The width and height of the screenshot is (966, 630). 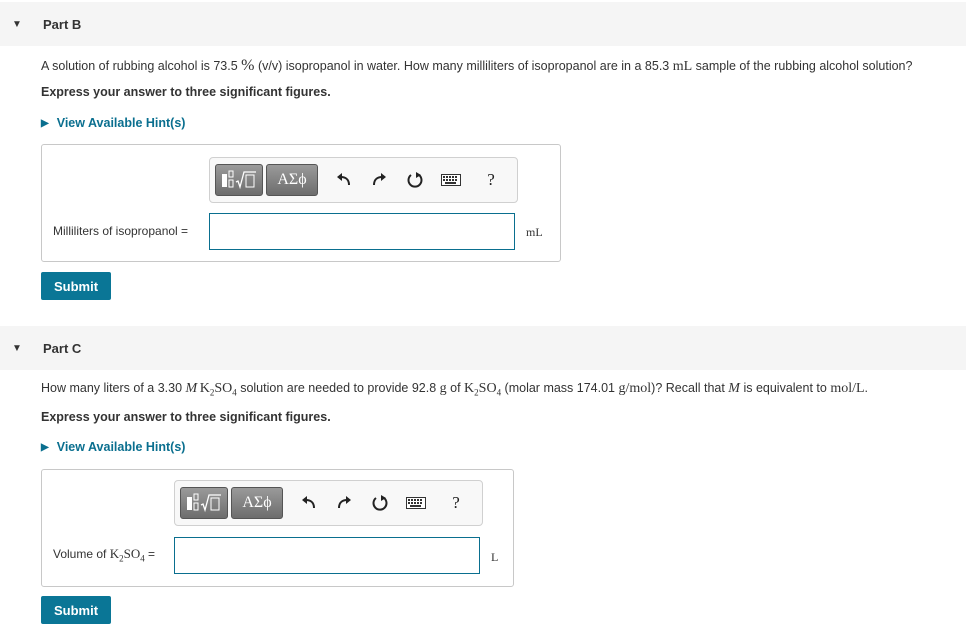 What do you see at coordinates (483, 348) in the screenshot?
I see `part-c-header: ▼ Part C` at bounding box center [483, 348].